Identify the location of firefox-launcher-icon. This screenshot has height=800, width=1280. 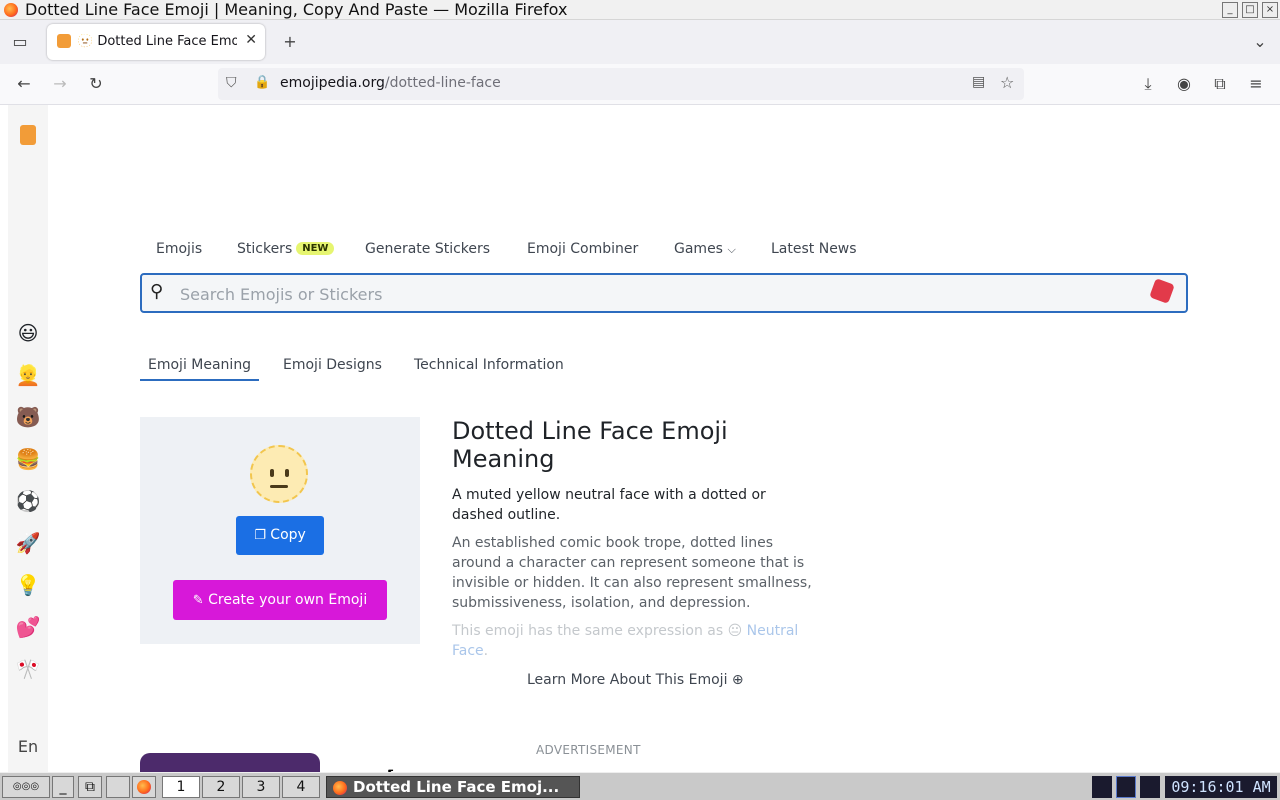
(144, 787).